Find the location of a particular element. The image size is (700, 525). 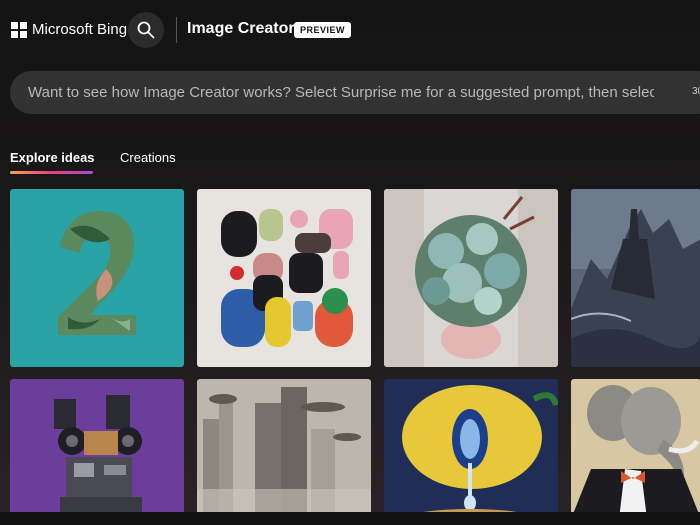

gallery-tile-elephant-tuxedo is located at coordinates (635, 449).